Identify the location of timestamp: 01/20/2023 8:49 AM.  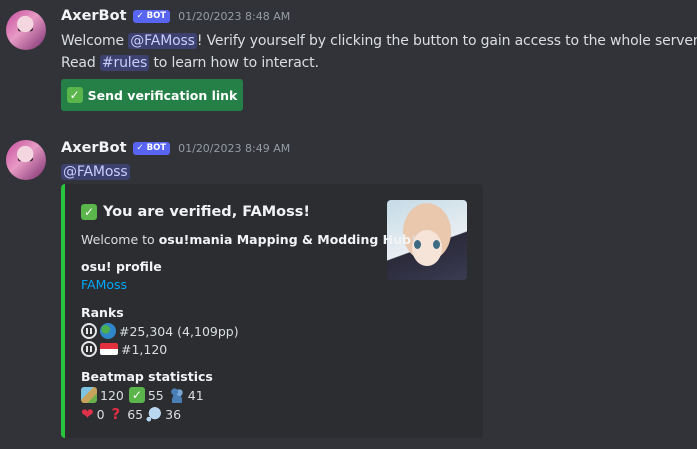
(234, 148).